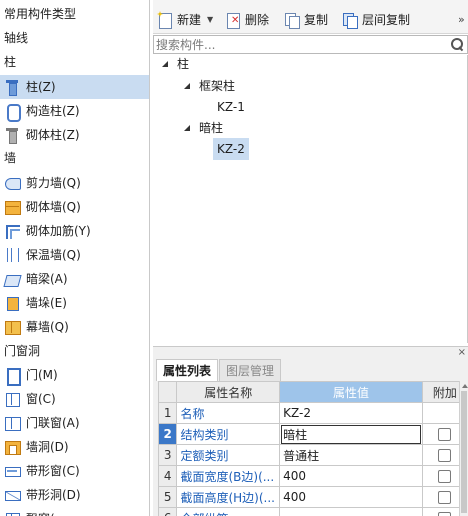 Image resolution: width=468 pixels, height=516 pixels. Describe the element at coordinates (175, 64) in the screenshot. I see `tree-node-column: 柱` at that location.